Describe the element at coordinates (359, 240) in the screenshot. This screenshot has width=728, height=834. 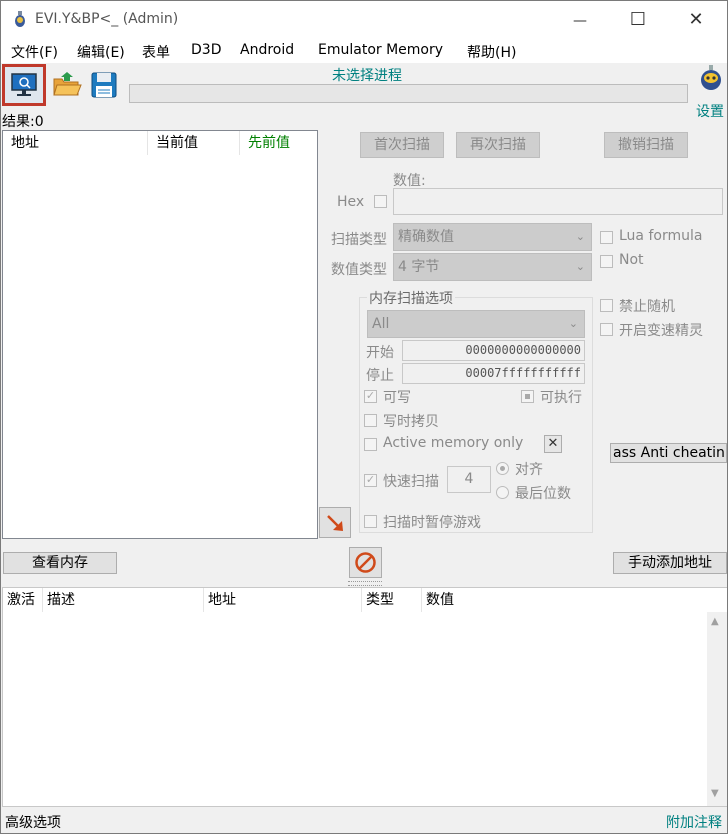
I see `scan-type-label: 扫描类型` at that location.